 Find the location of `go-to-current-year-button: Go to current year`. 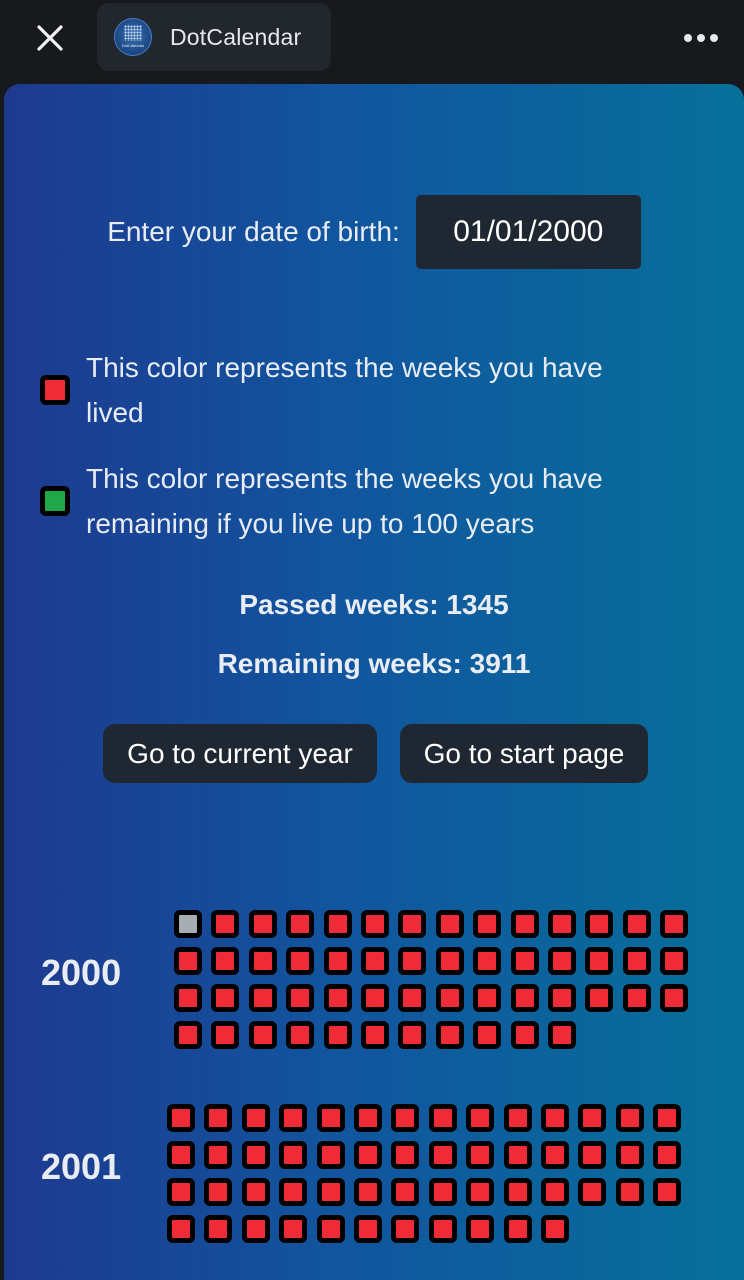

go-to-current-year-button: Go to current year is located at coordinates (240, 753).